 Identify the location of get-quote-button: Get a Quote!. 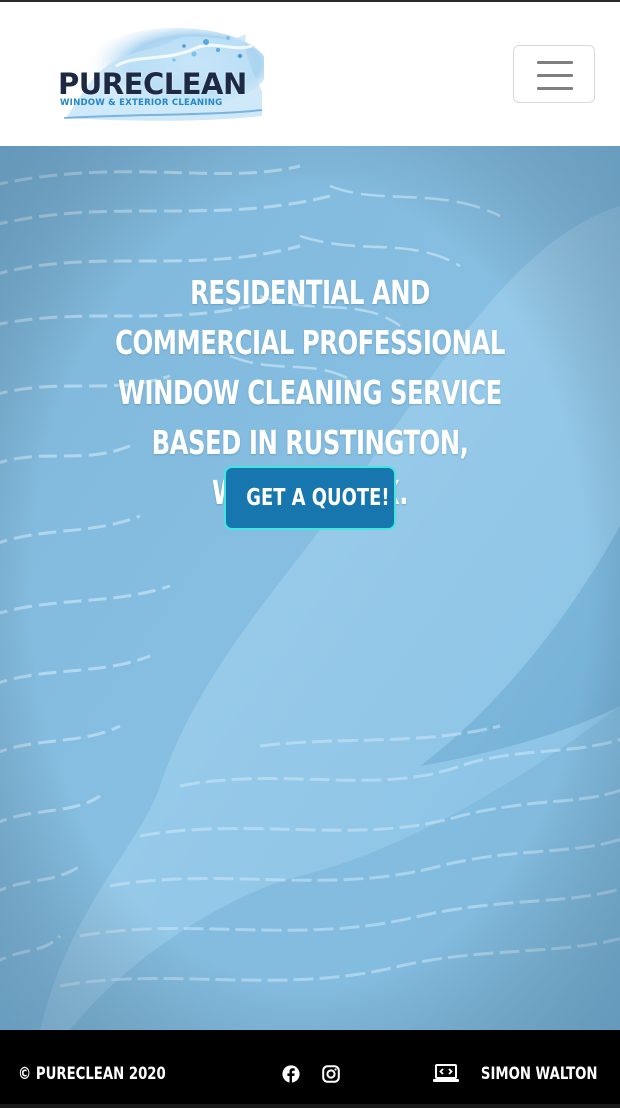
(310, 498).